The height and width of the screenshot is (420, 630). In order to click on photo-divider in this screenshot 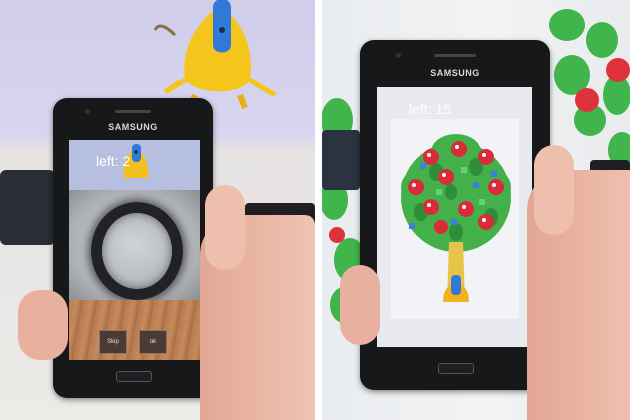, I will do `click(318, 210)`.